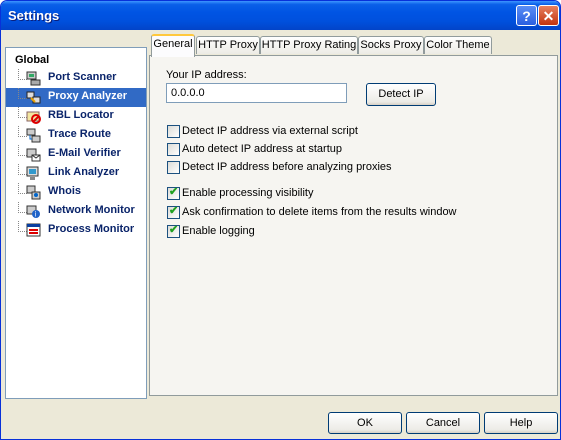 Image resolution: width=561 pixels, height=440 pixels. Describe the element at coordinates (262, 149) in the screenshot. I see `checkbox-label: Auto detect IP address at startup` at that location.